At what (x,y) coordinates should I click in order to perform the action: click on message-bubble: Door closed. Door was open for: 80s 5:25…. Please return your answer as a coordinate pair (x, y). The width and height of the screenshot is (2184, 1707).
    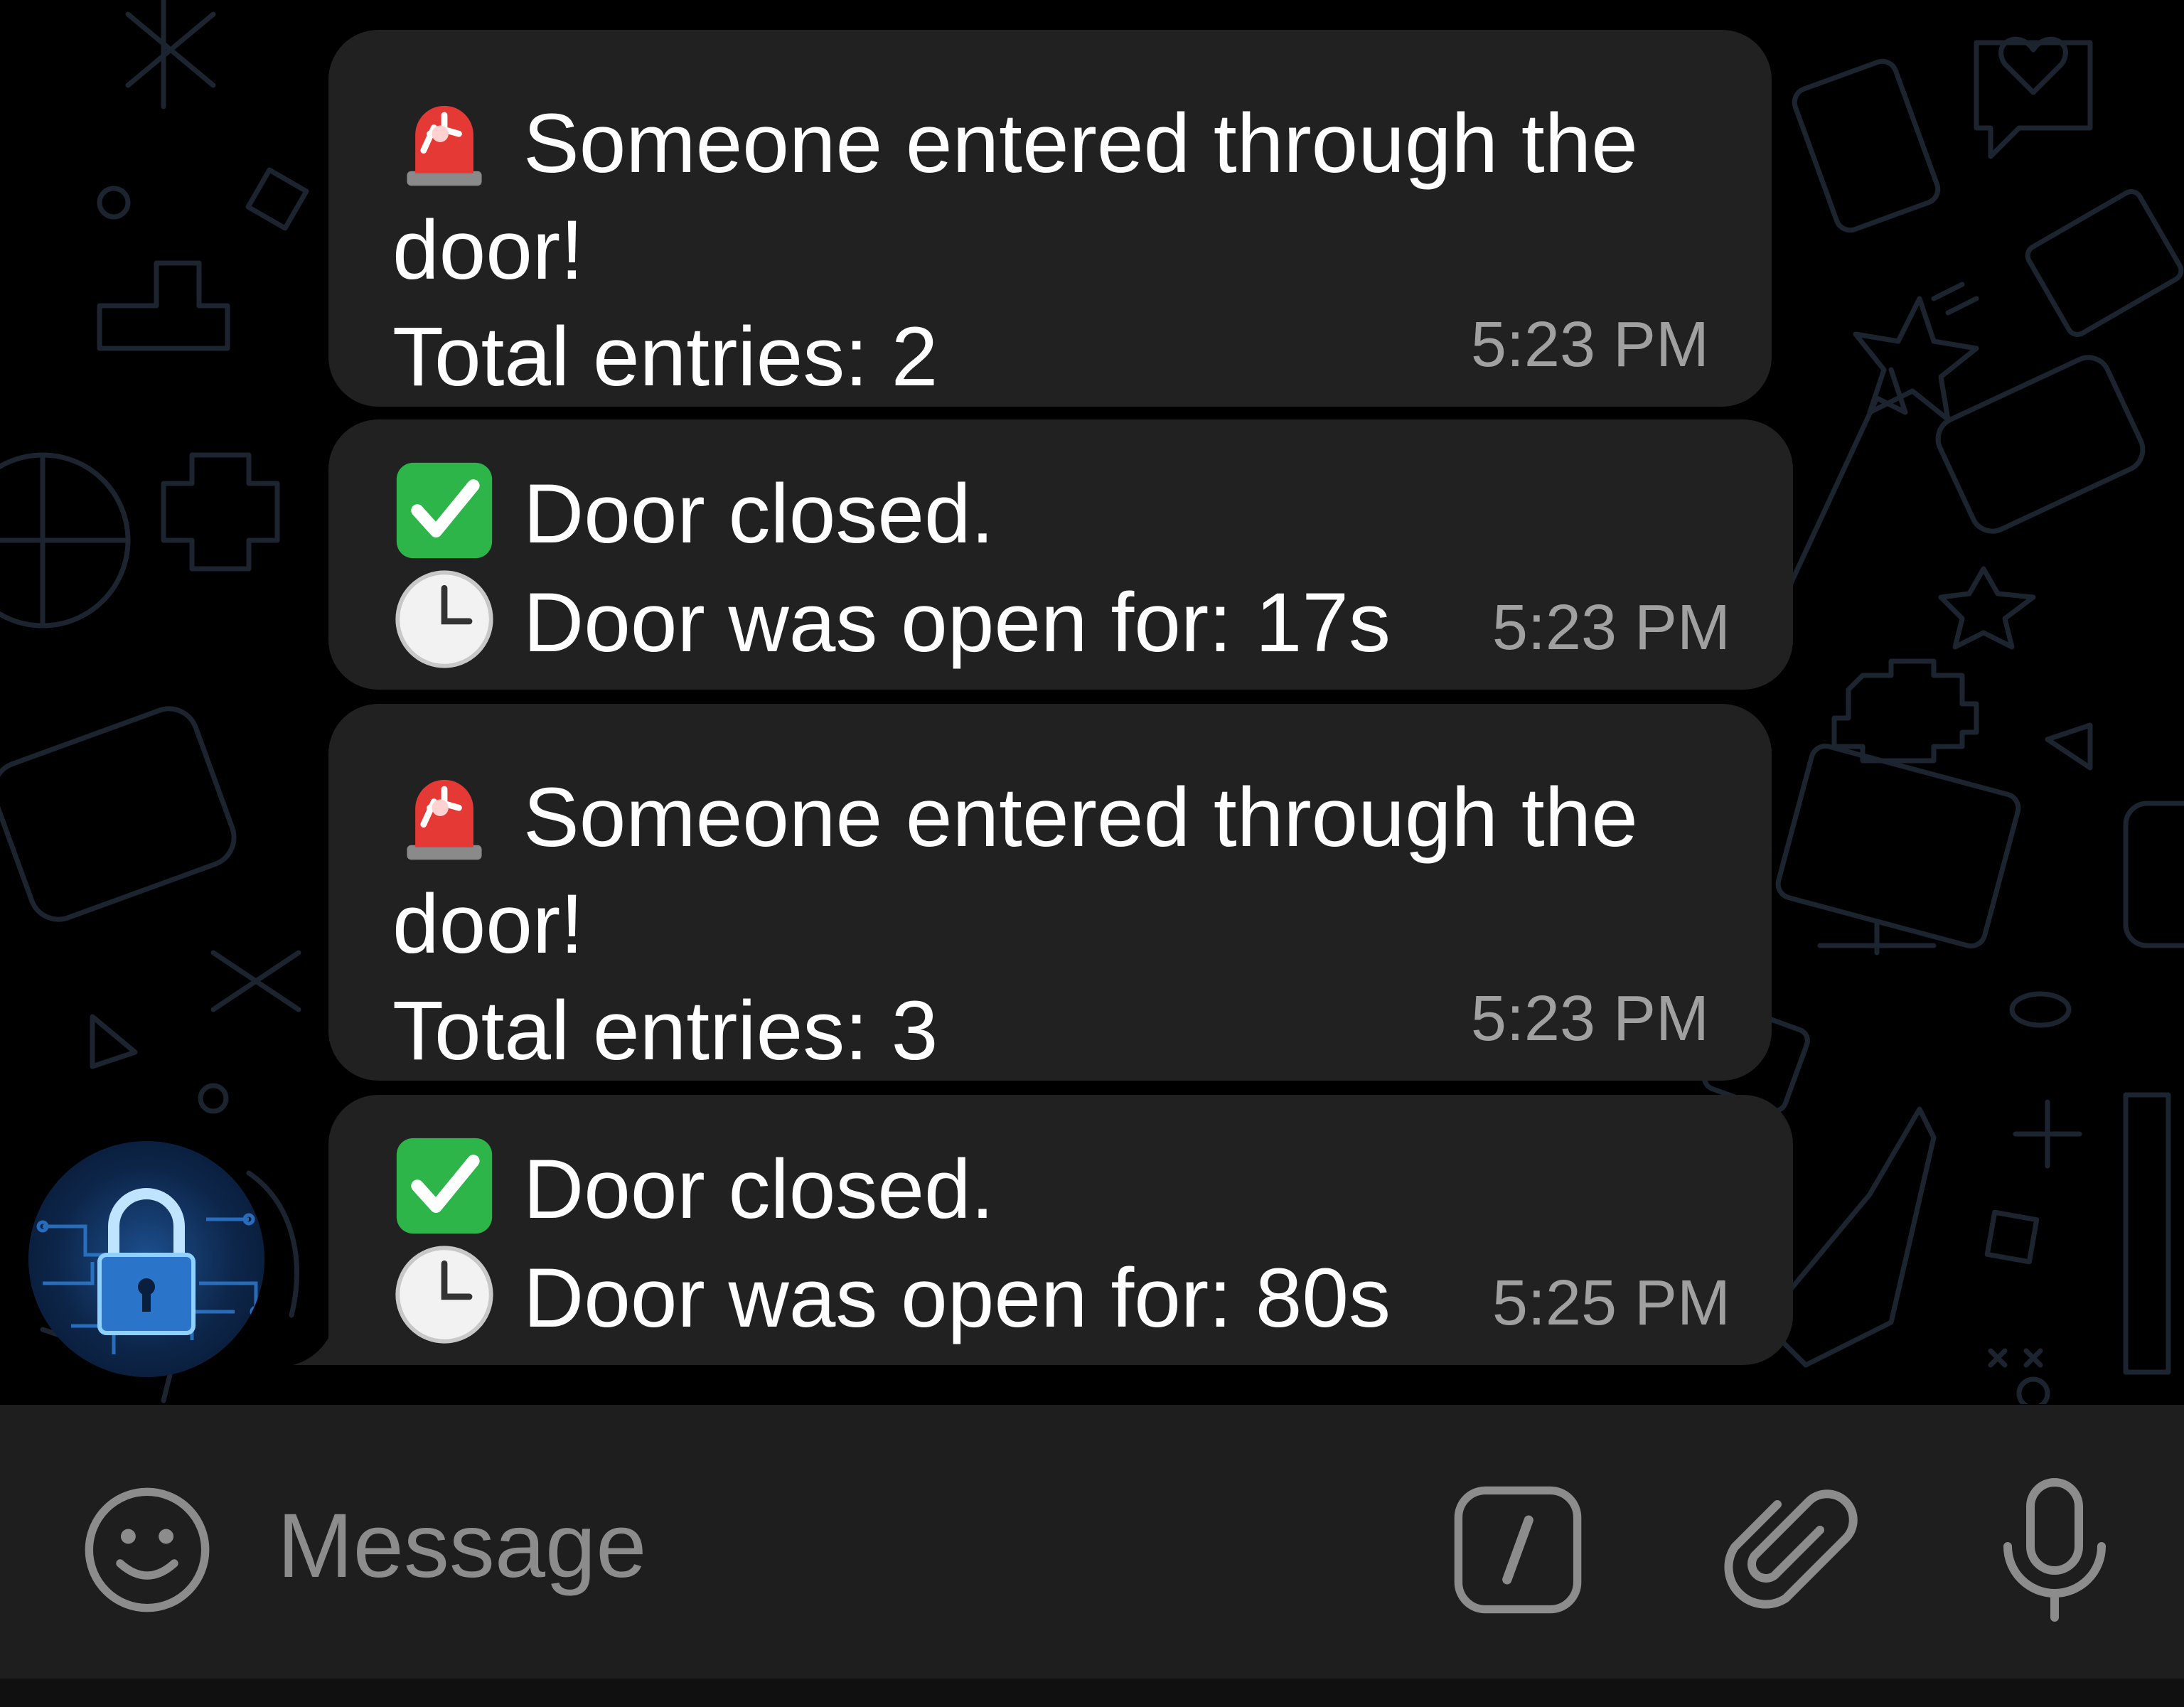
    Looking at the image, I should click on (1060, 1230).